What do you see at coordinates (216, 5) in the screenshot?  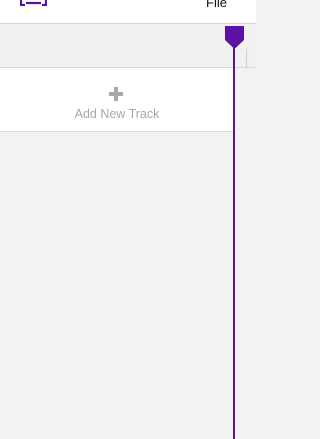 I see `file-menu: File` at bounding box center [216, 5].